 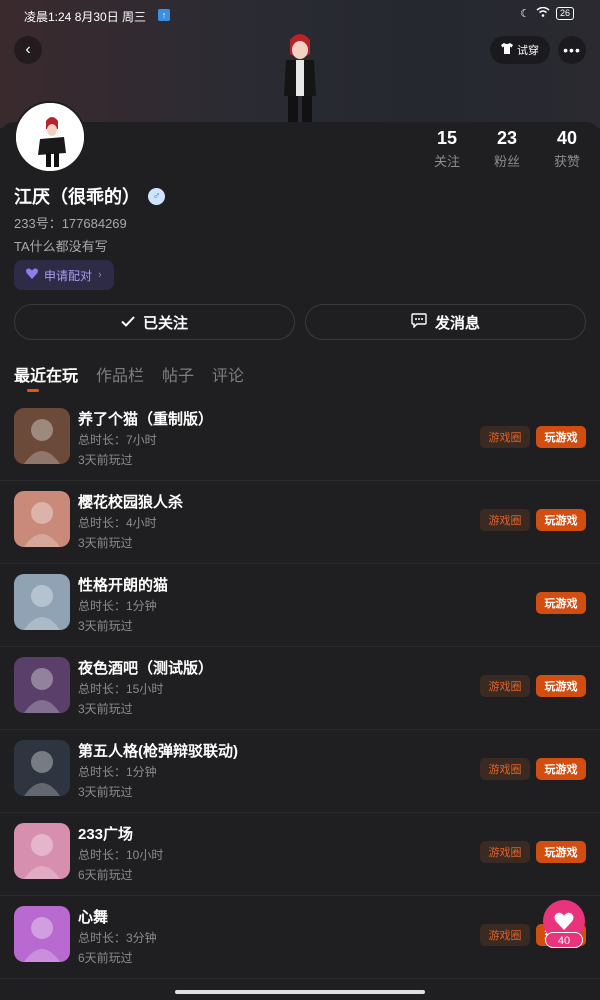 I want to click on tab-works: 作品栏, so click(x=120, y=374).